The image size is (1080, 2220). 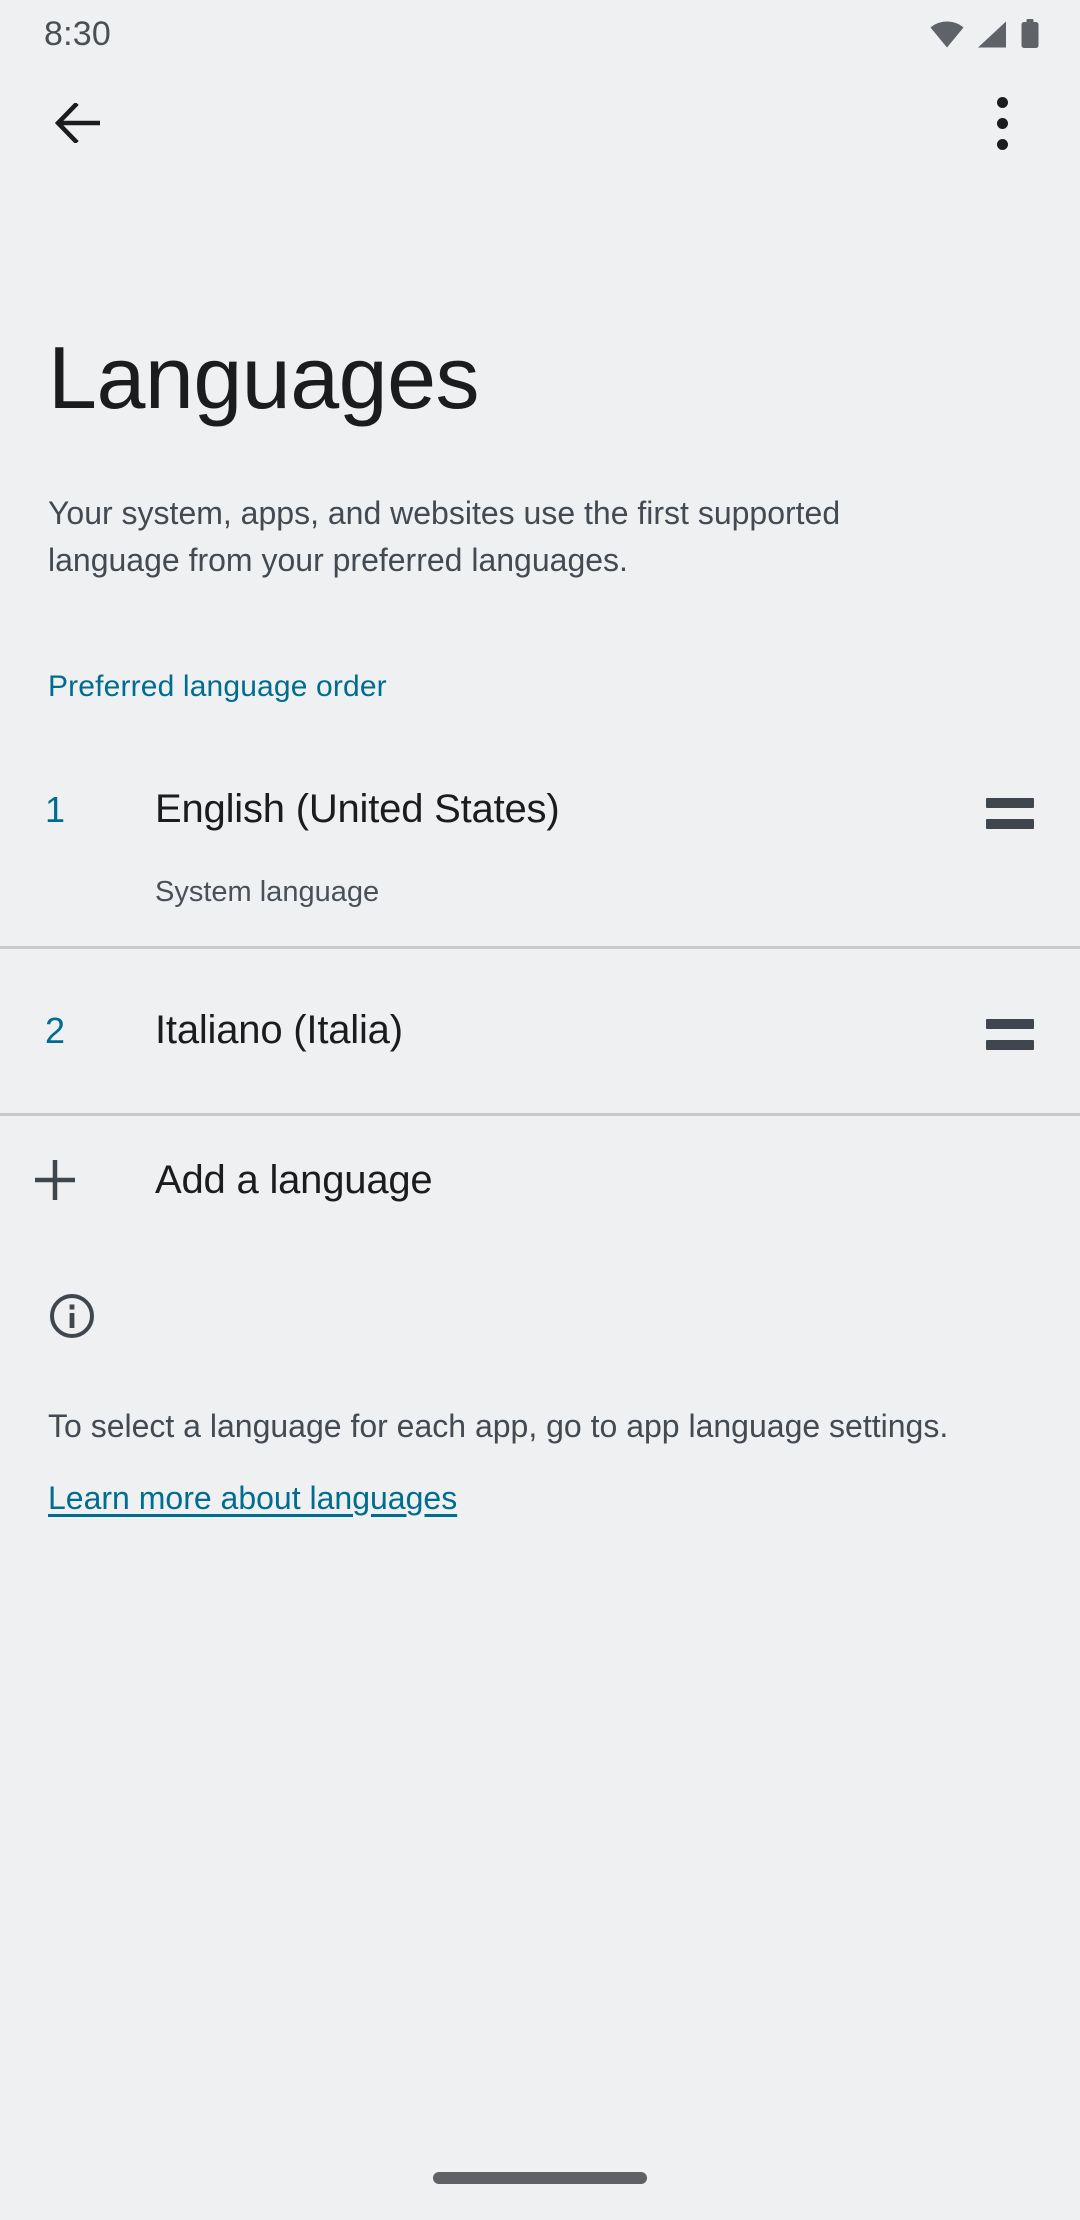 I want to click on wifi-icon, so click(x=947, y=34).